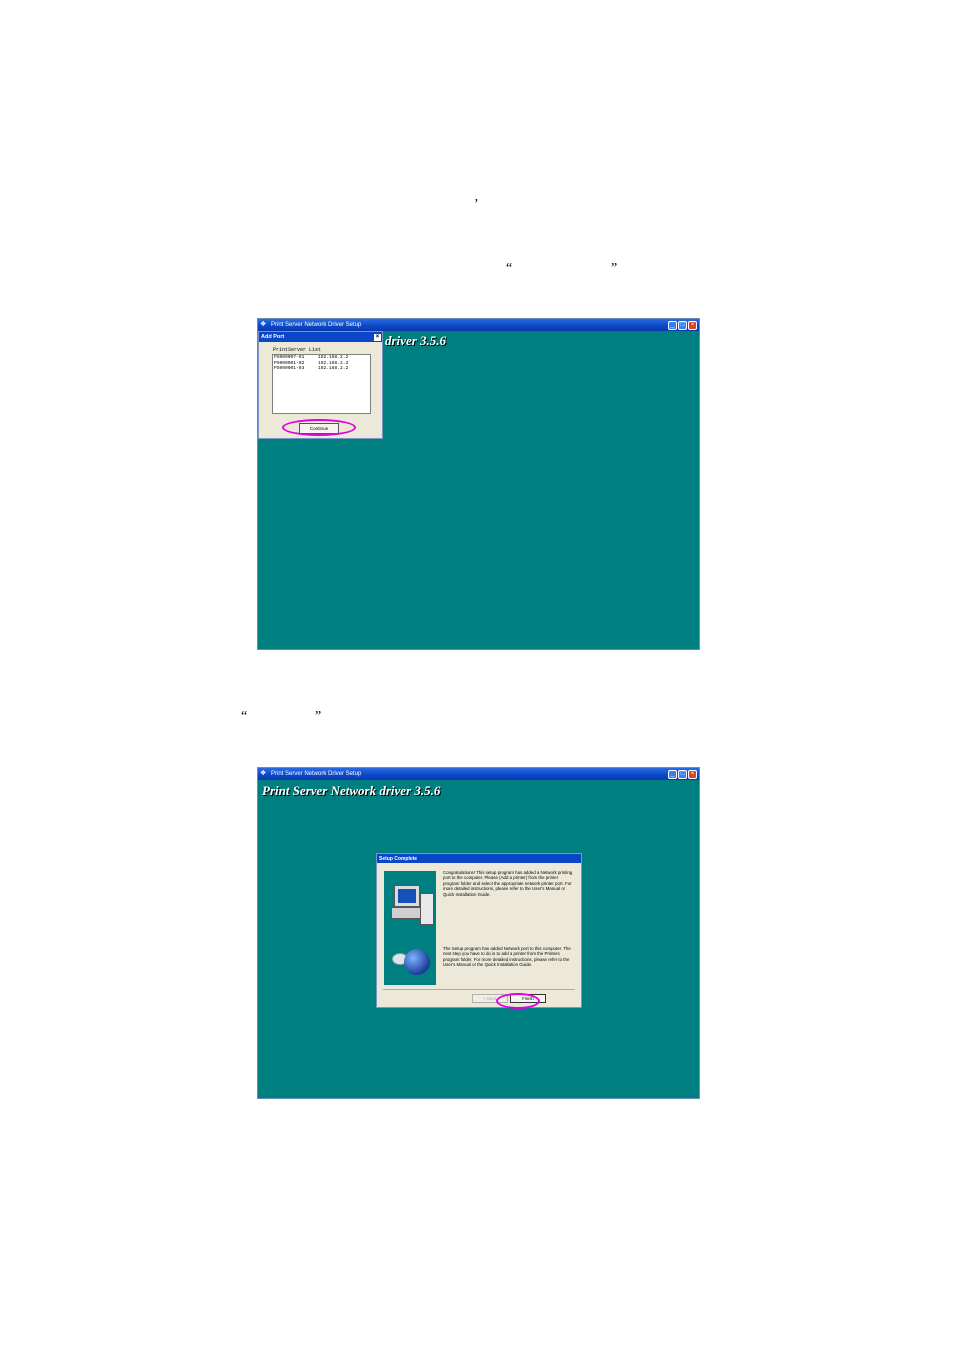  What do you see at coordinates (427, 909) in the screenshot?
I see `computer-tower` at bounding box center [427, 909].